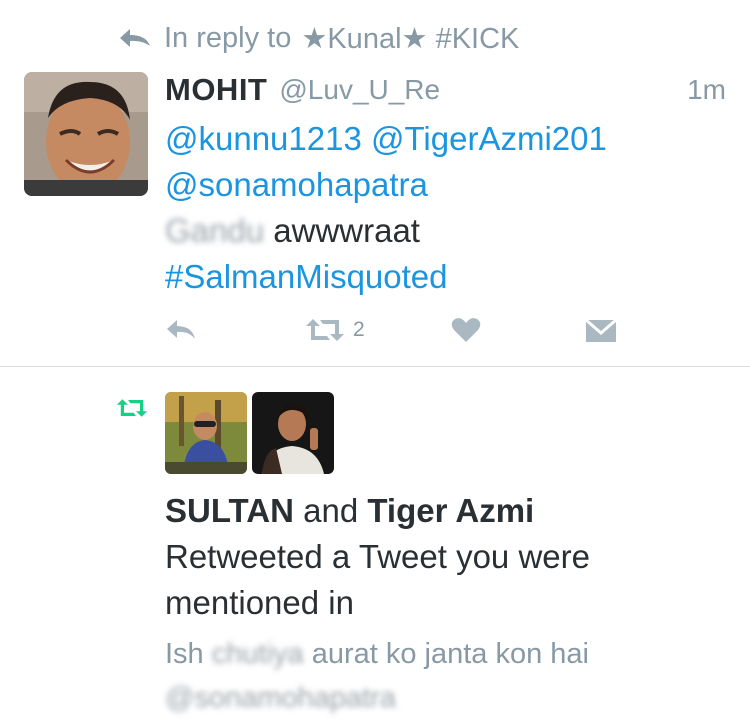 This screenshot has height=720, width=750. I want to click on blurred-word: Gandu, so click(215, 230).